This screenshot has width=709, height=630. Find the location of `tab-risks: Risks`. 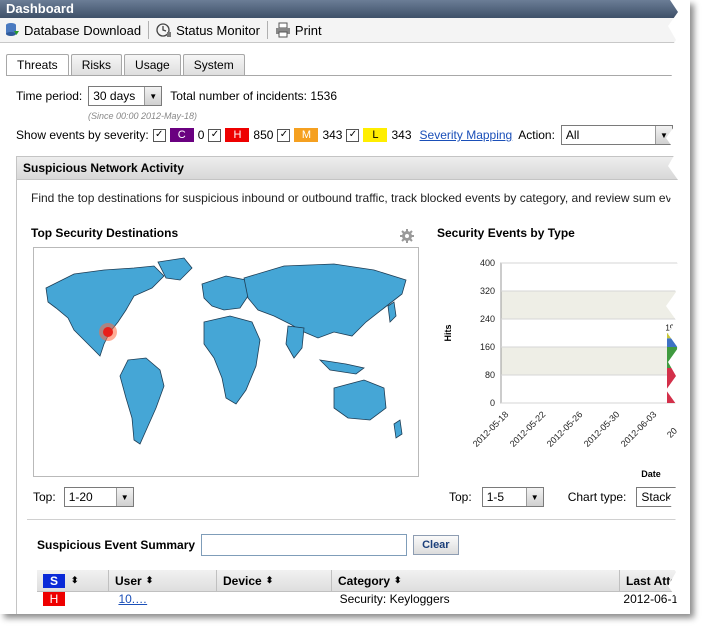

tab-risks: Risks is located at coordinates (96, 64).